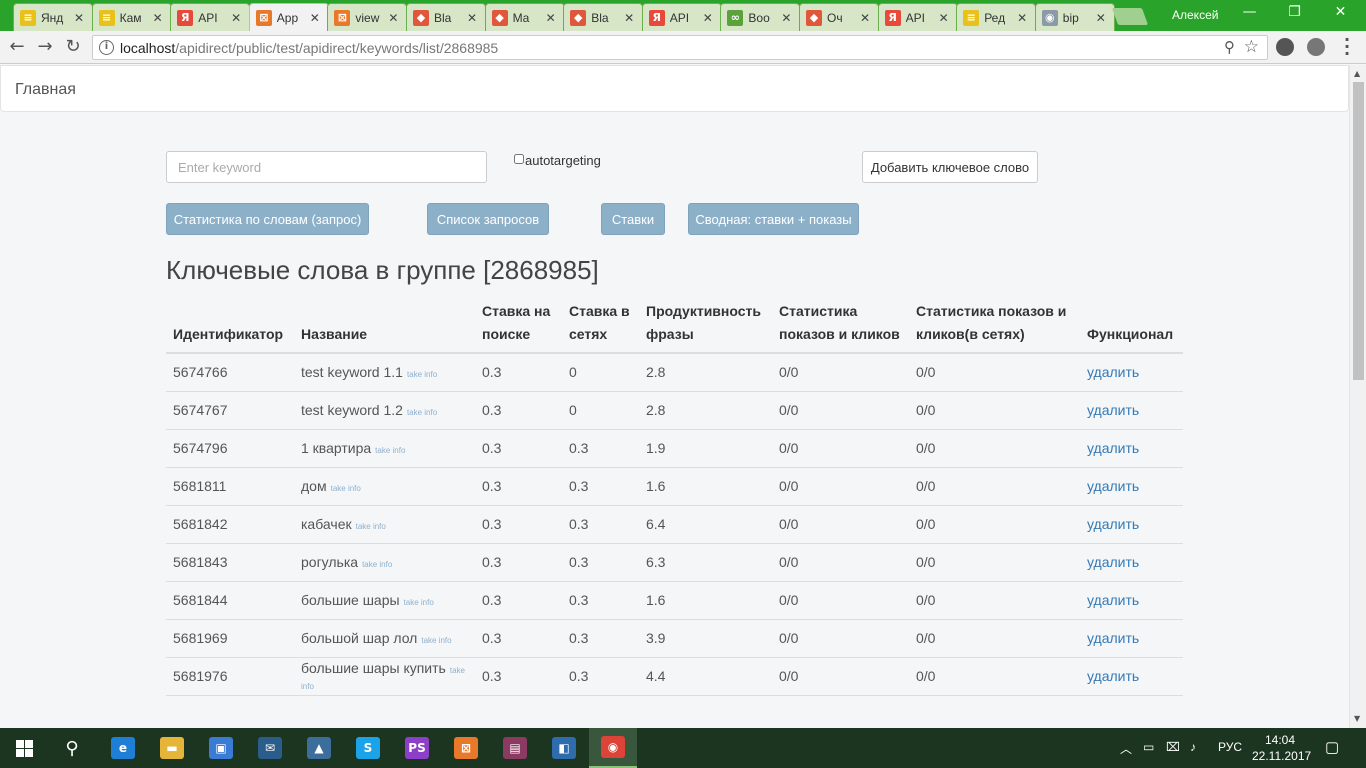 The width and height of the screenshot is (1366, 768). What do you see at coordinates (1193, 747) in the screenshot?
I see `volume-icon: ♪` at bounding box center [1193, 747].